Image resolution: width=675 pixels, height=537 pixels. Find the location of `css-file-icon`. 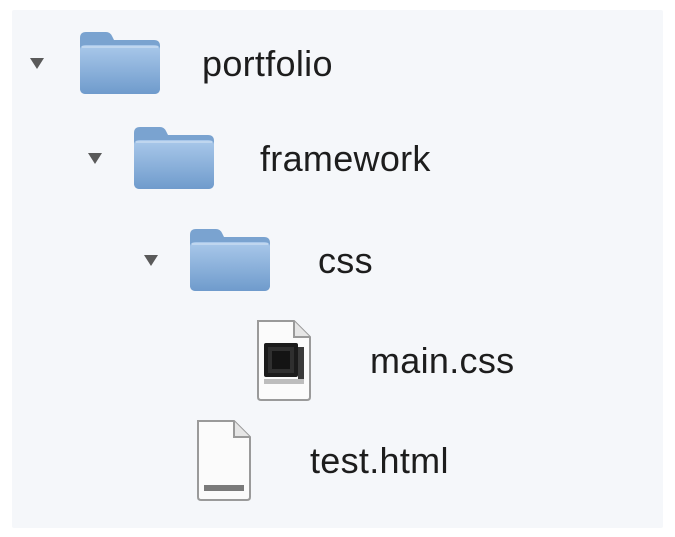

css-file-icon is located at coordinates (284, 360).